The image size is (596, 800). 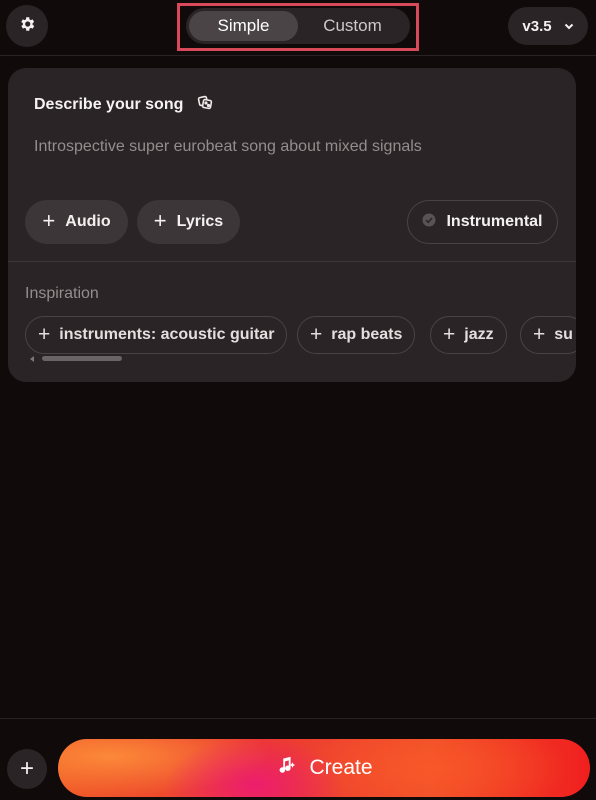 What do you see at coordinates (429, 222) in the screenshot?
I see `check-circle-icon` at bounding box center [429, 222].